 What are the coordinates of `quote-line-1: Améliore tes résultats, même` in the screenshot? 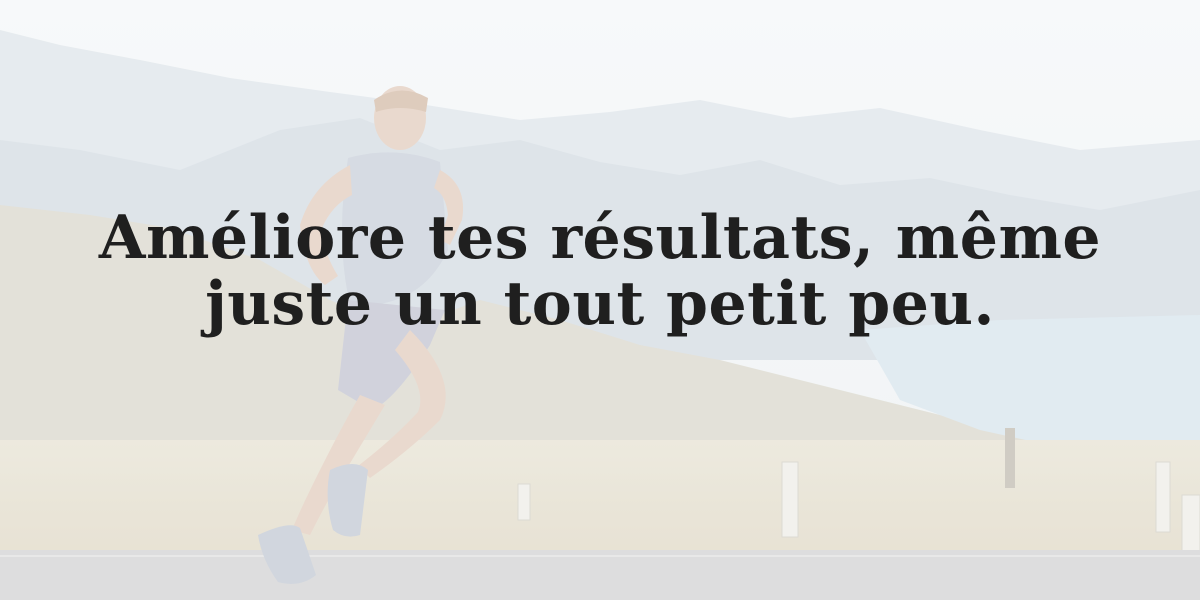 It's located at (600, 238).